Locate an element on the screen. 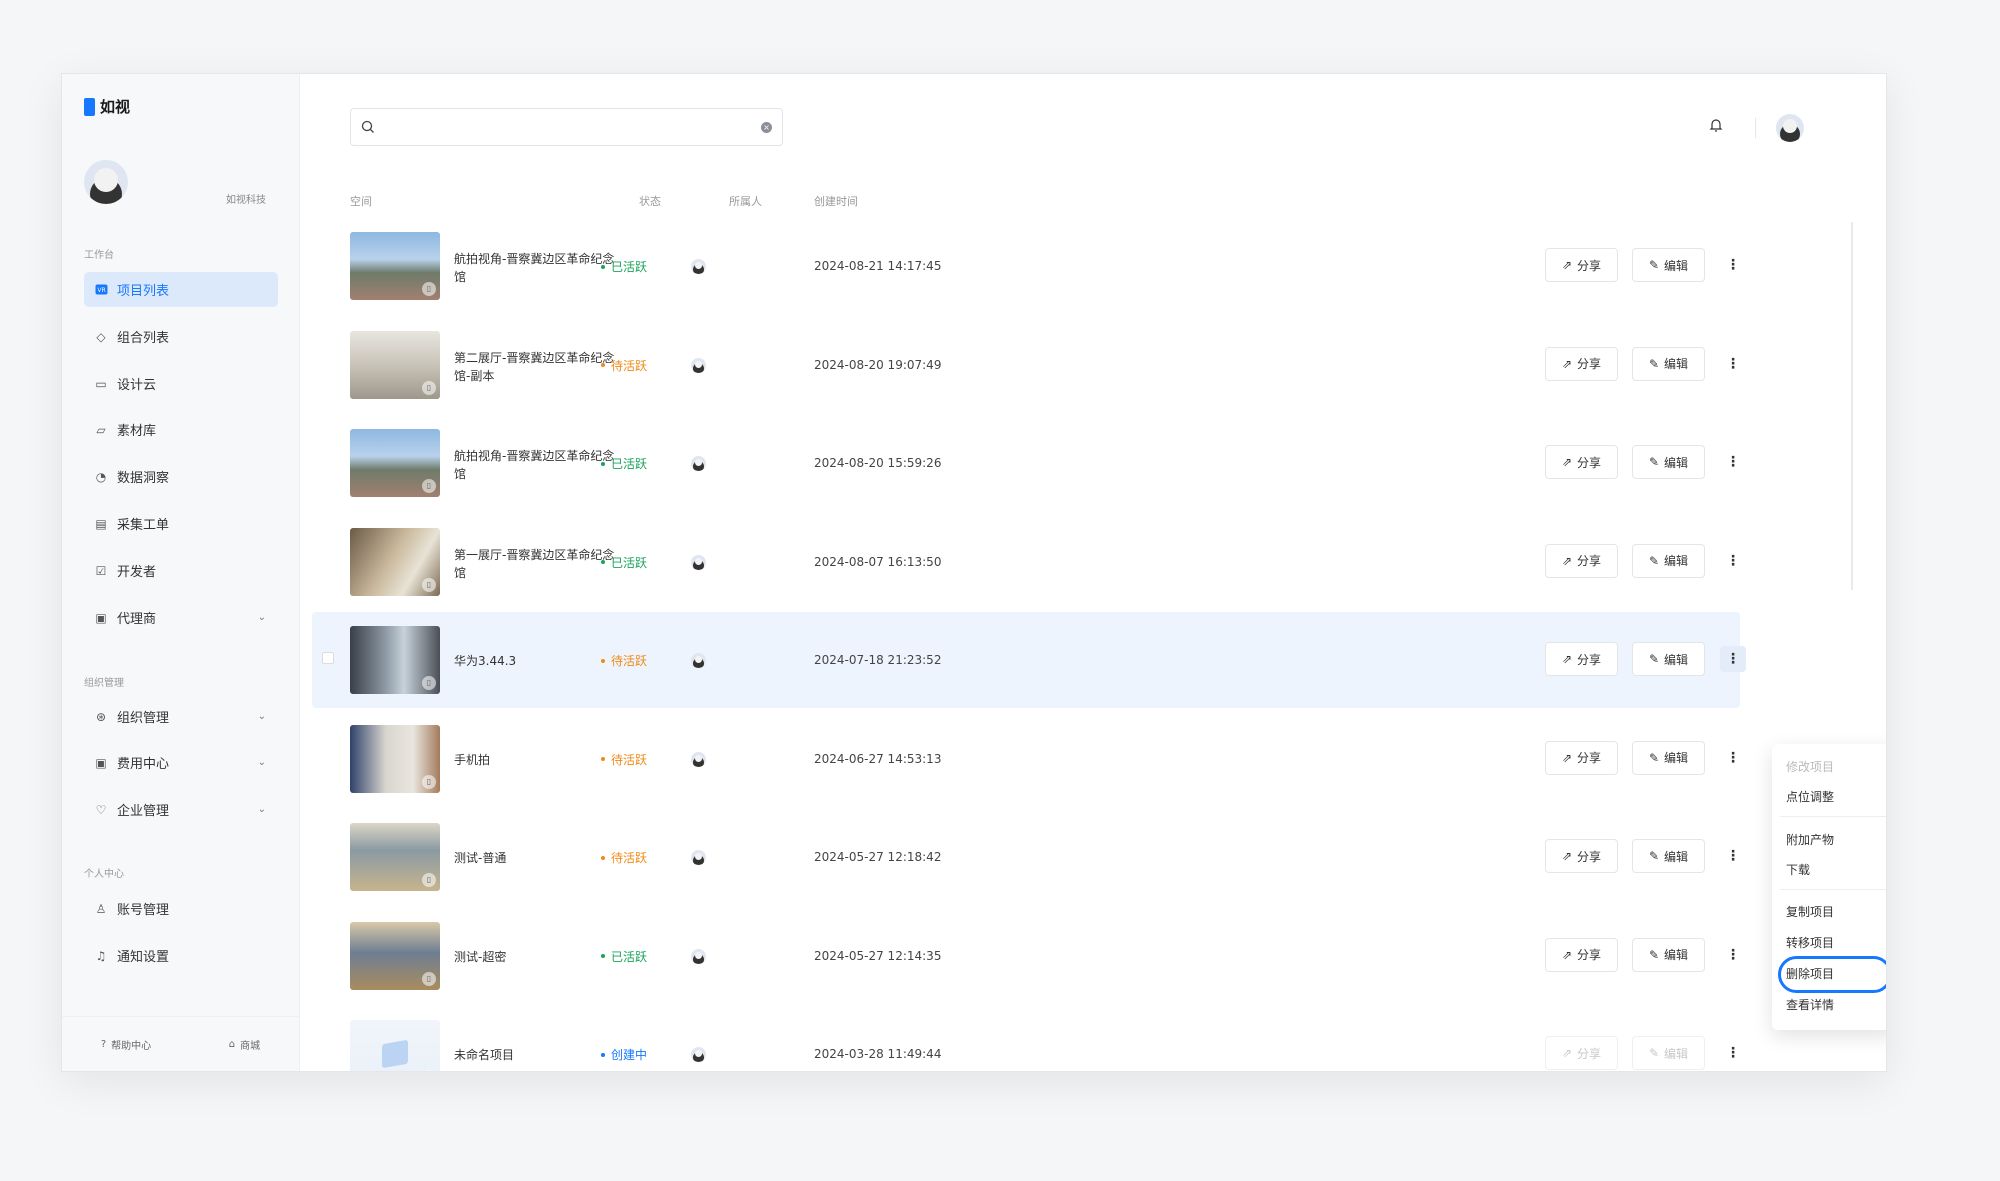  project-name: 华为3.44.3 is located at coordinates (539, 661).